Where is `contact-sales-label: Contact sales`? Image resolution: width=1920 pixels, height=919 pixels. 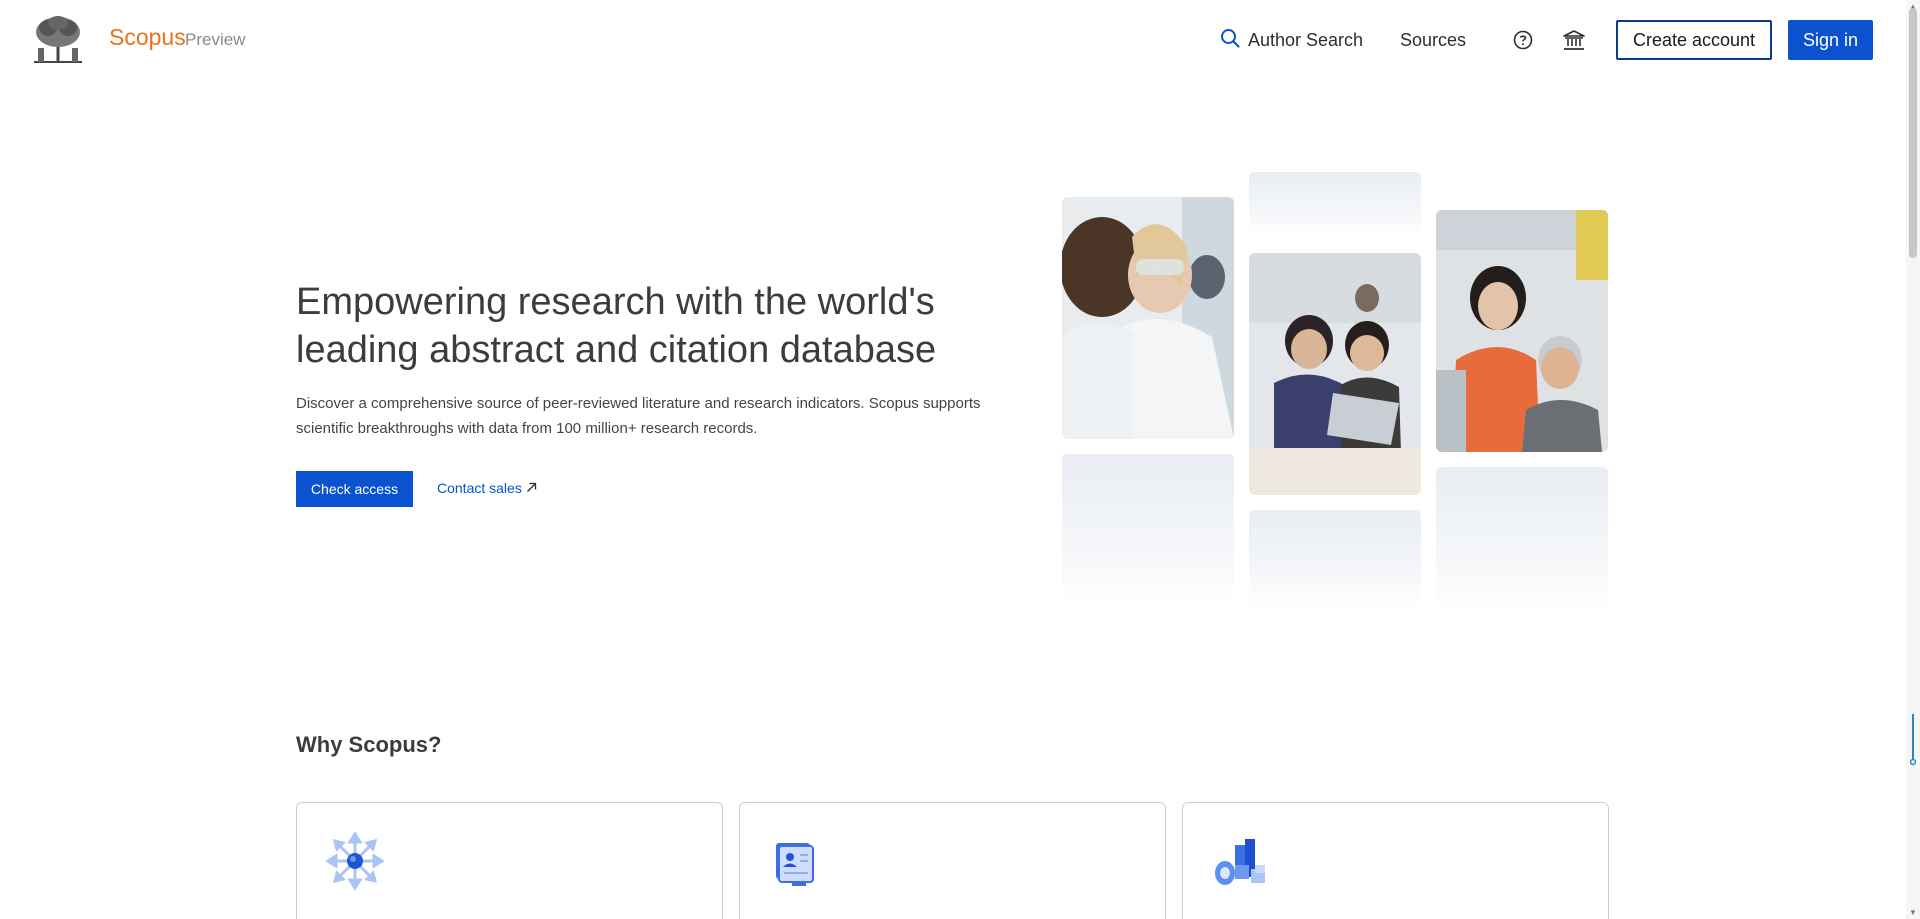 contact-sales-label: Contact sales is located at coordinates (479, 488).